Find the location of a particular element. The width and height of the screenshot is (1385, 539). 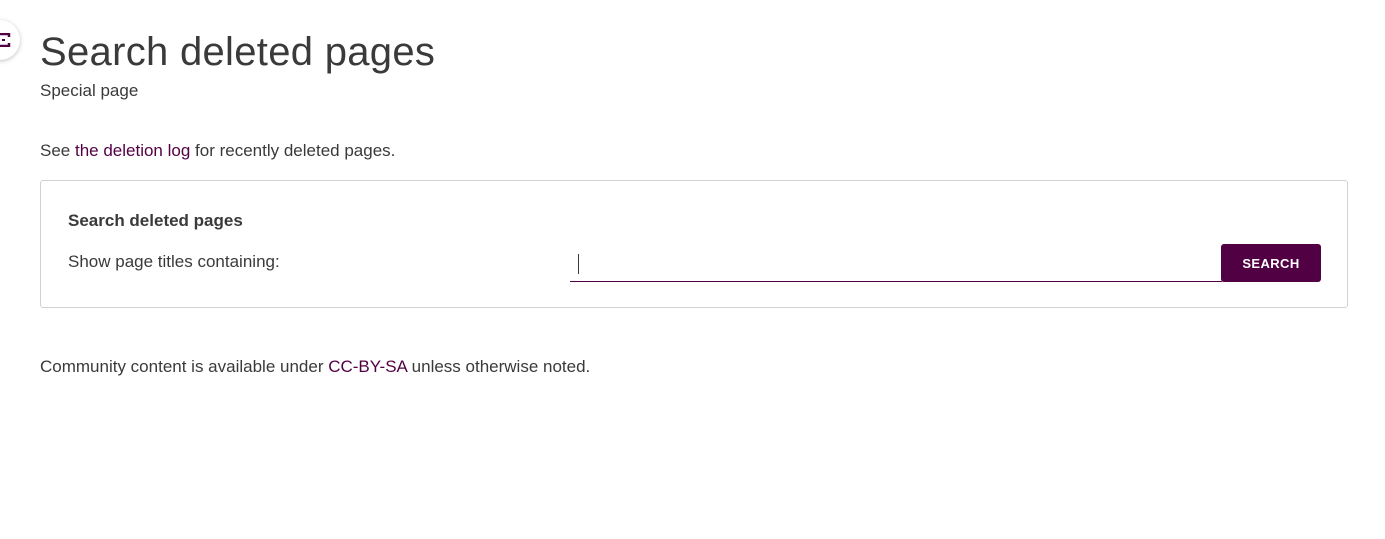

expand-icon is located at coordinates (5, 40).